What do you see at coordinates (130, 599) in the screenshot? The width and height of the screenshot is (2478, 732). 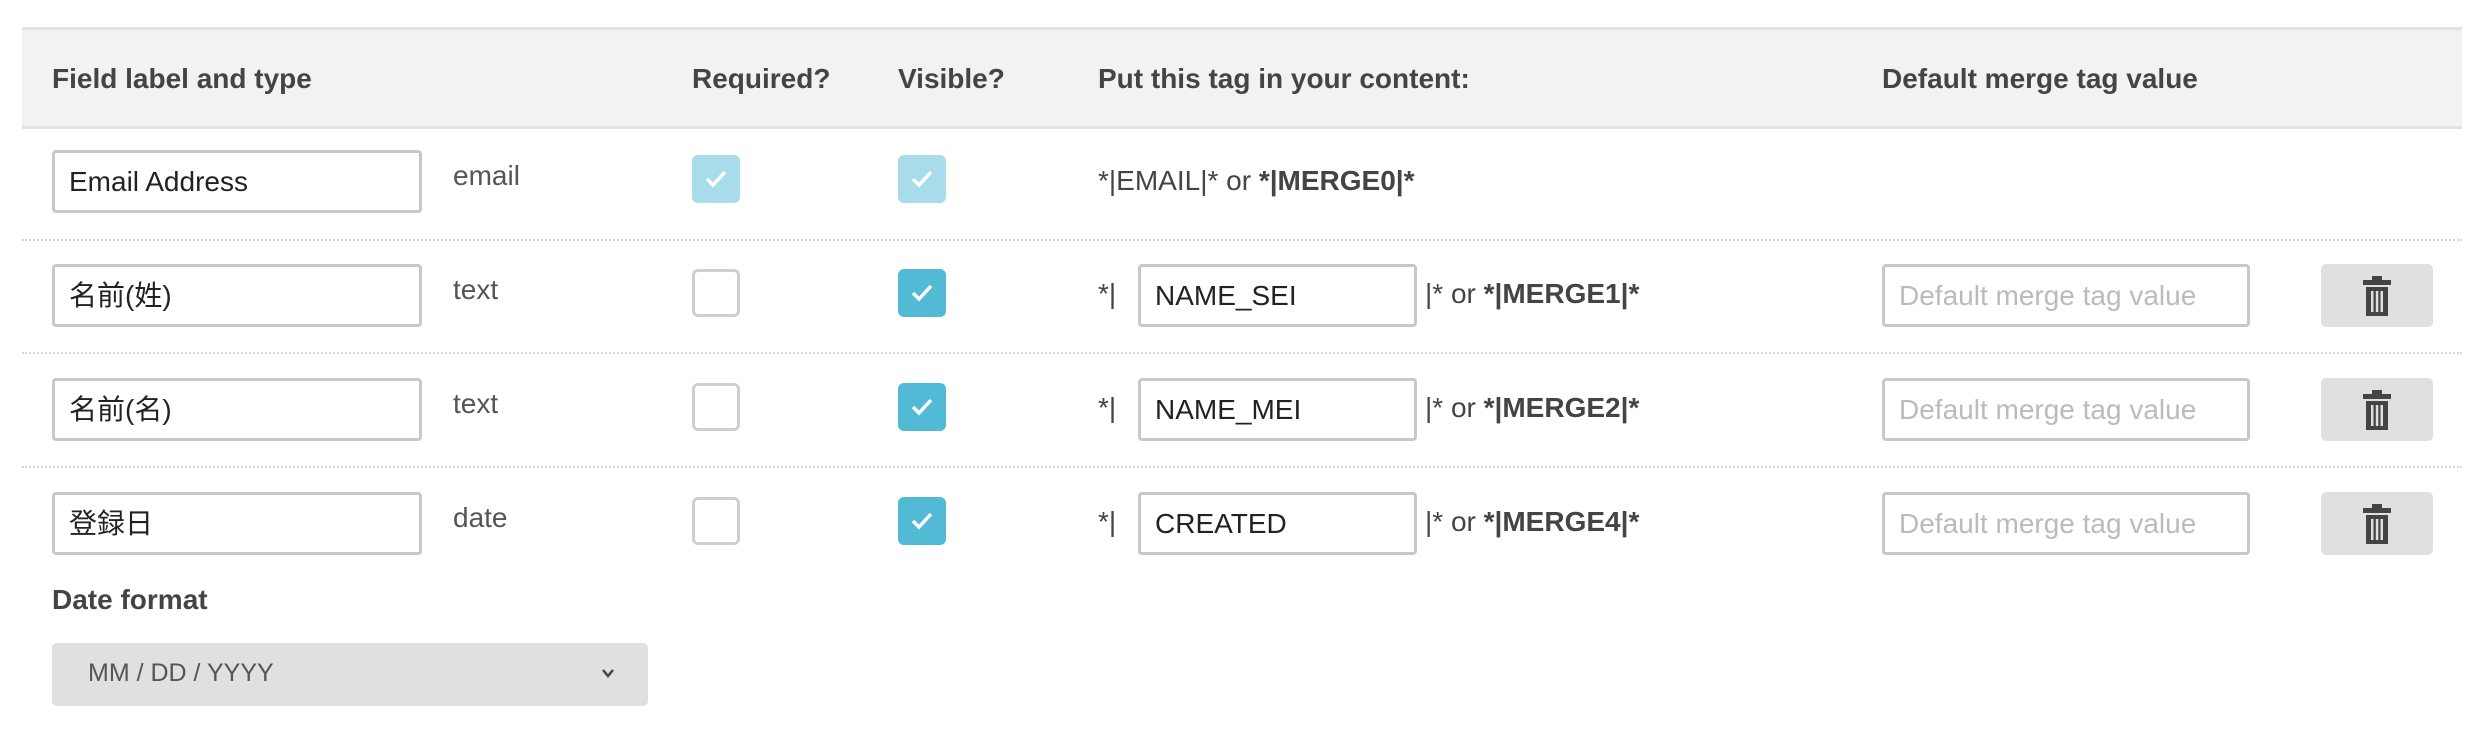 I see `date-format-label: Date format` at bounding box center [130, 599].